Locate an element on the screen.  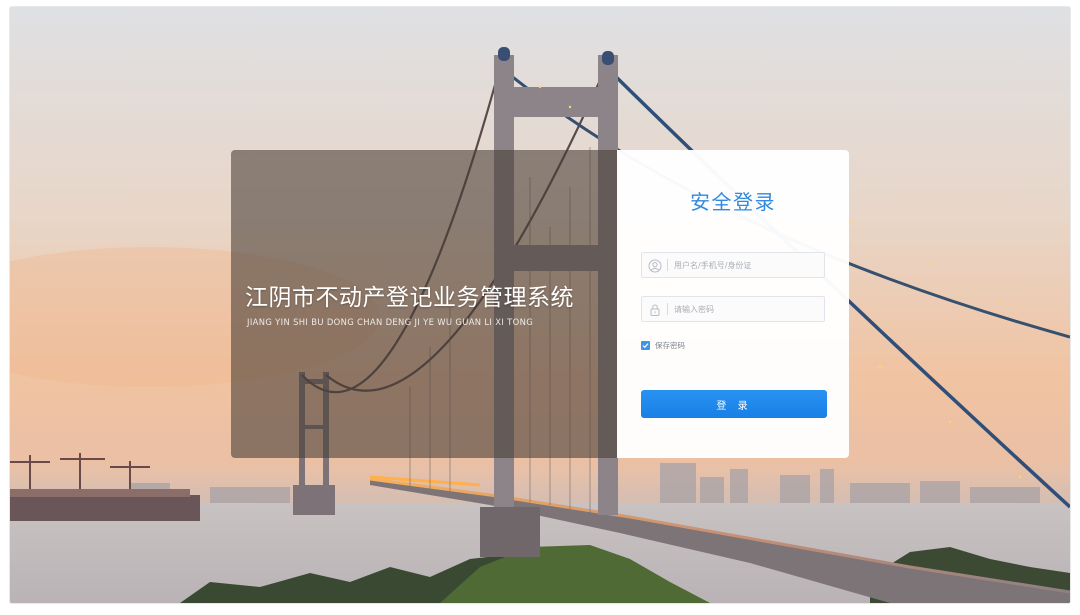
password-field is located at coordinates (733, 309).